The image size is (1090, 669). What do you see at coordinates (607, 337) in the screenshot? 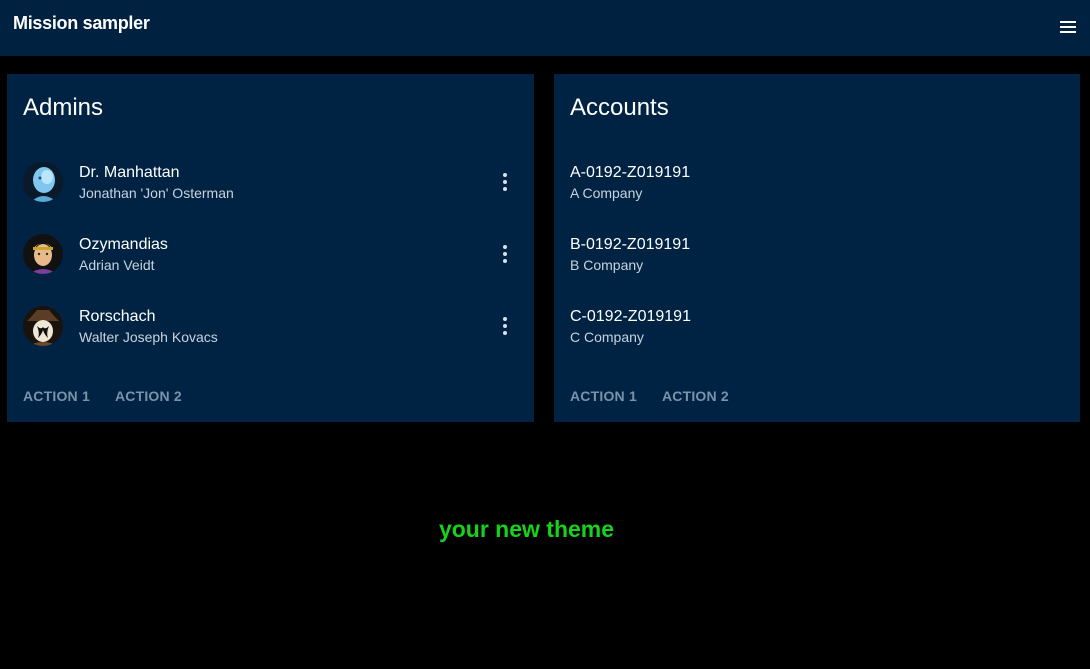
I see `account-company: C Company` at bounding box center [607, 337].